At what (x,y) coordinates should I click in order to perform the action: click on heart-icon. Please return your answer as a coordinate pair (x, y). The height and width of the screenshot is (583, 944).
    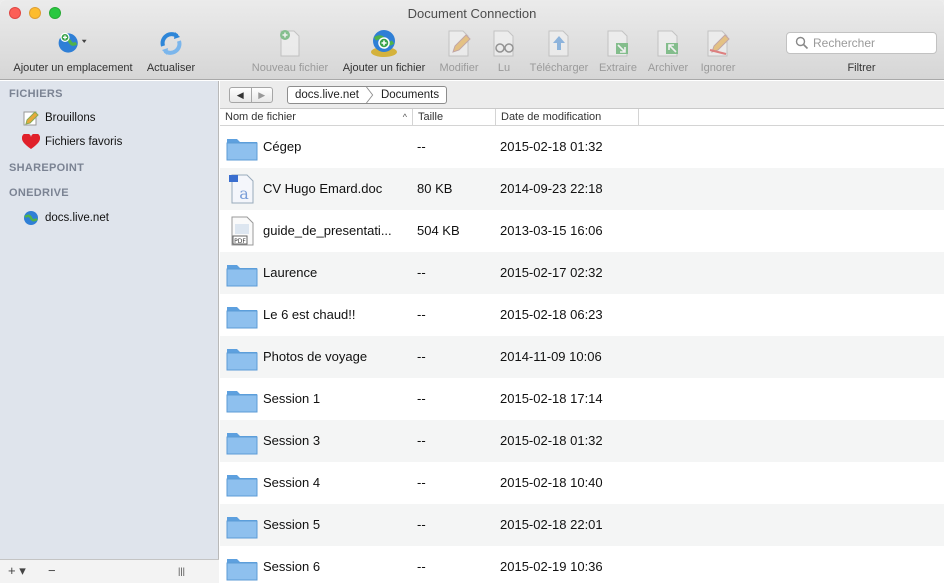
    Looking at the image, I should click on (31, 142).